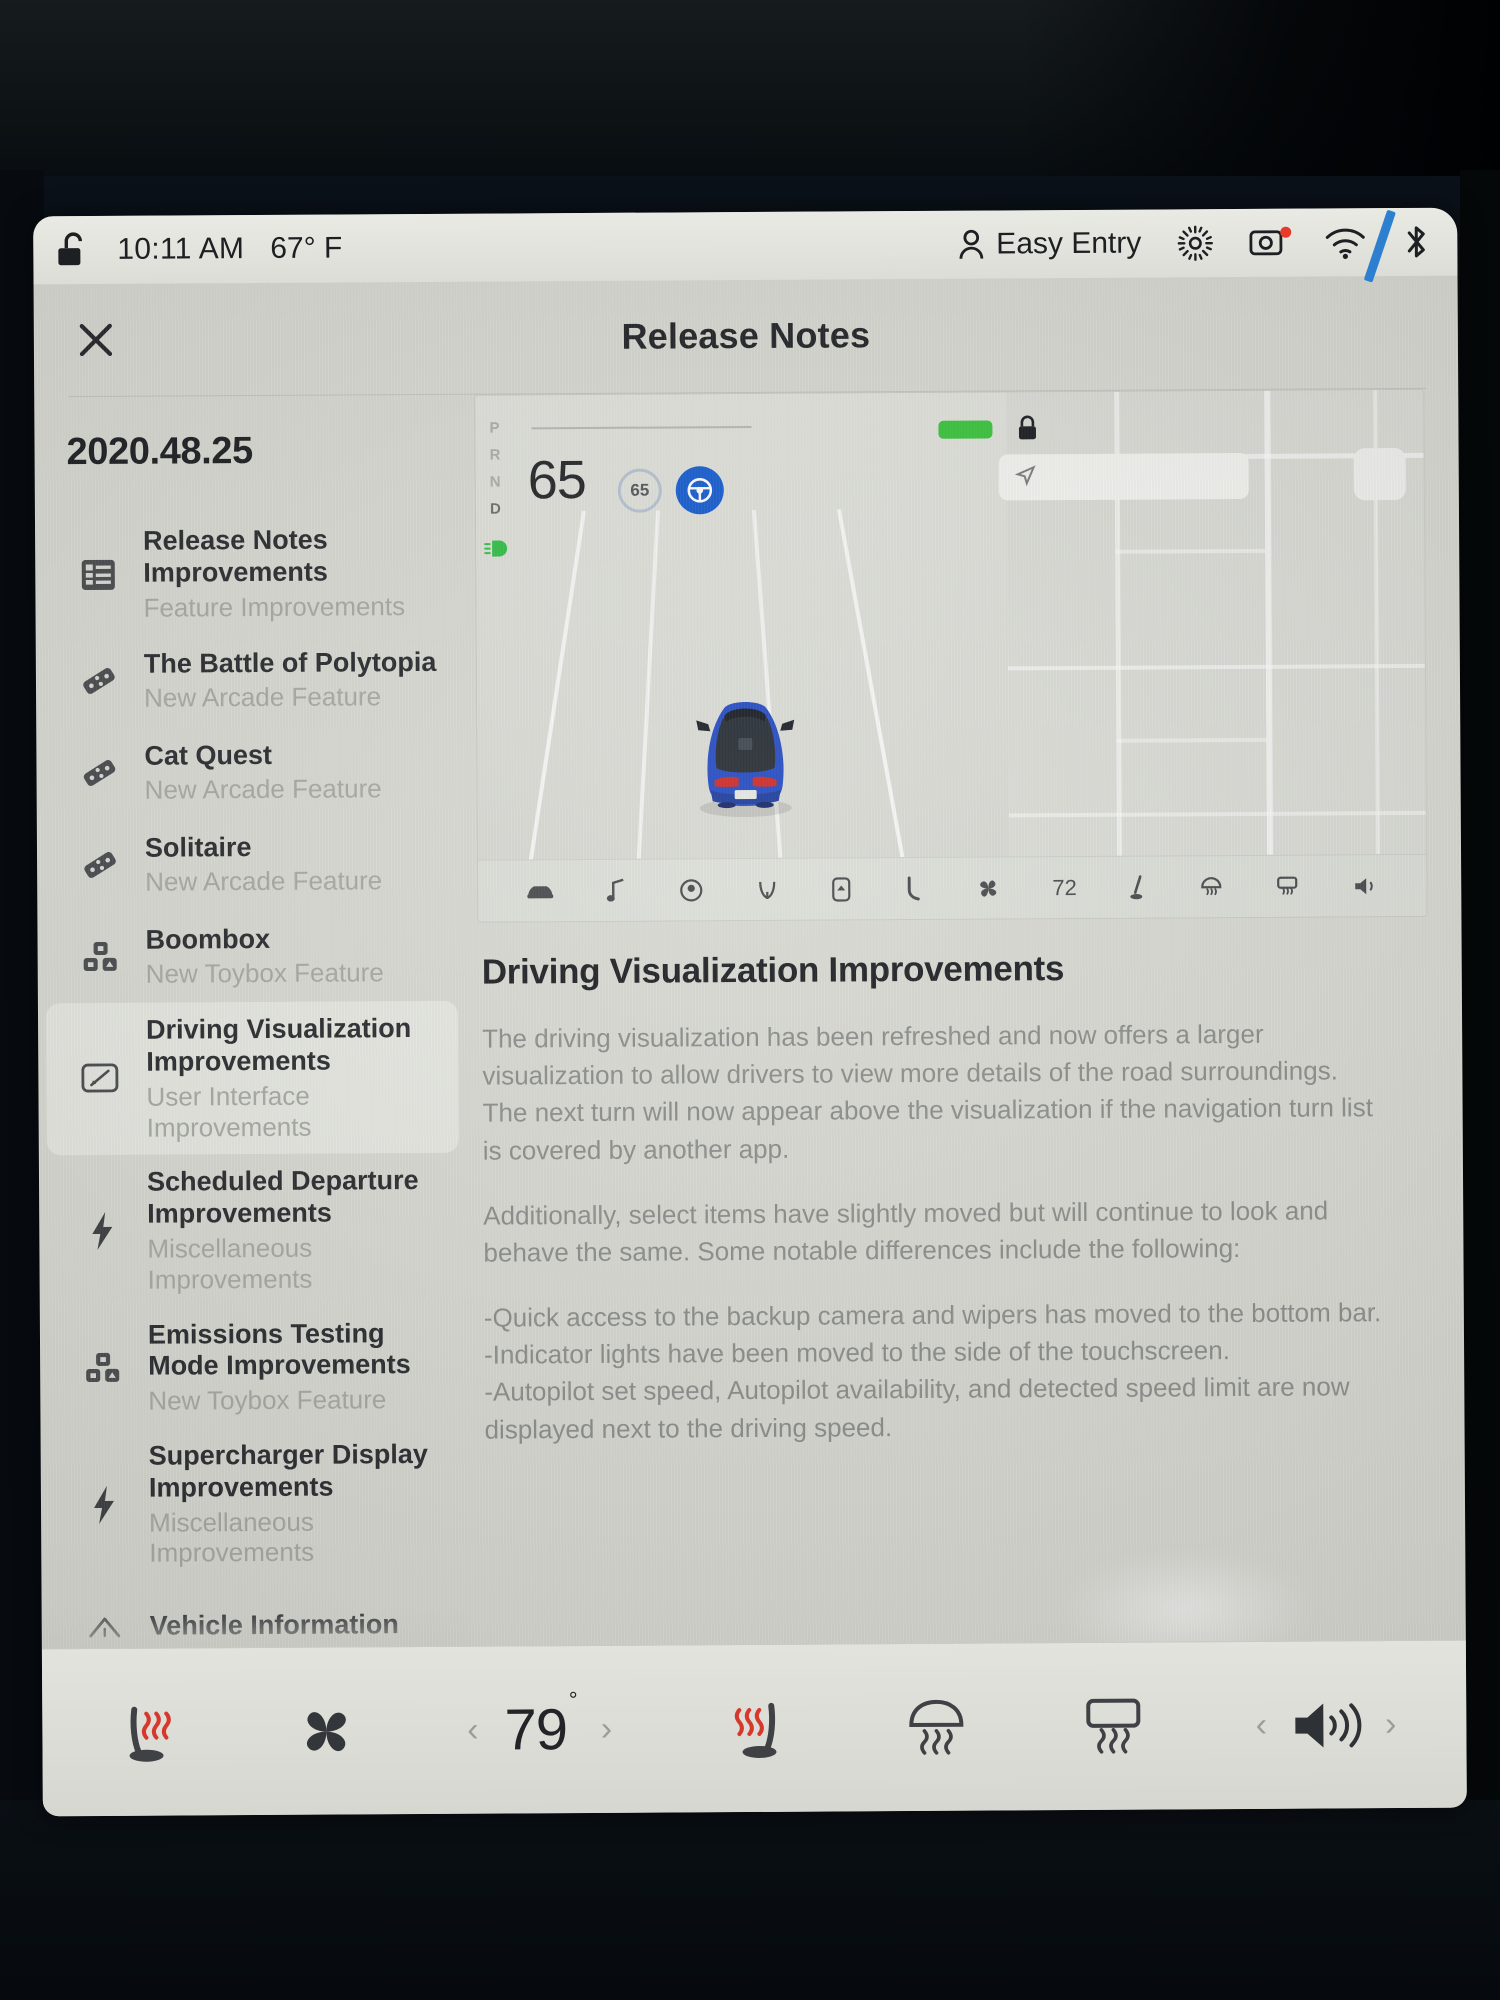  I want to click on sidebar-item-title: Cat Quest, so click(208, 755).